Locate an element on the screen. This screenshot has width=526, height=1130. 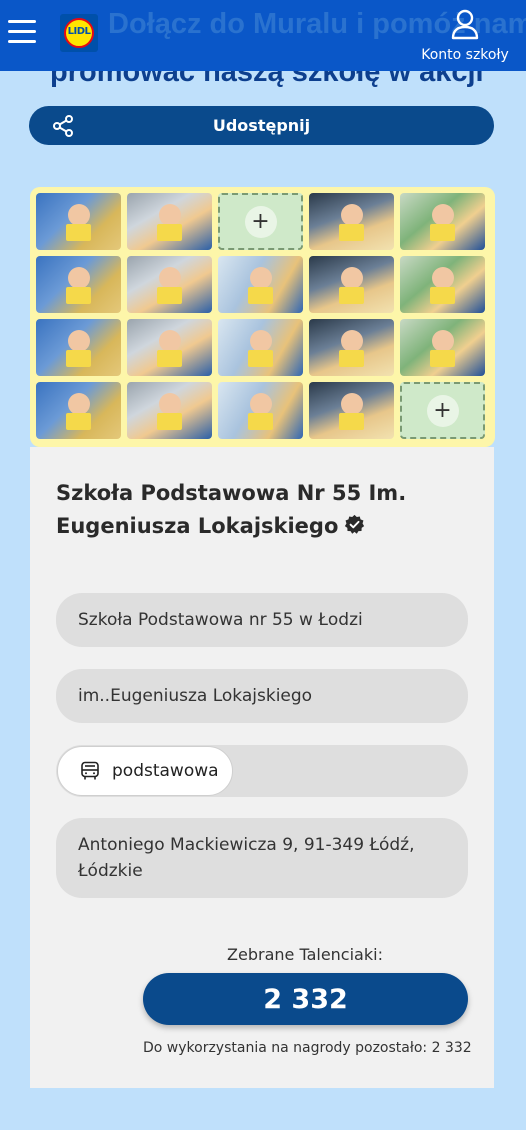
share-label: Udostępnij is located at coordinates (261, 125).